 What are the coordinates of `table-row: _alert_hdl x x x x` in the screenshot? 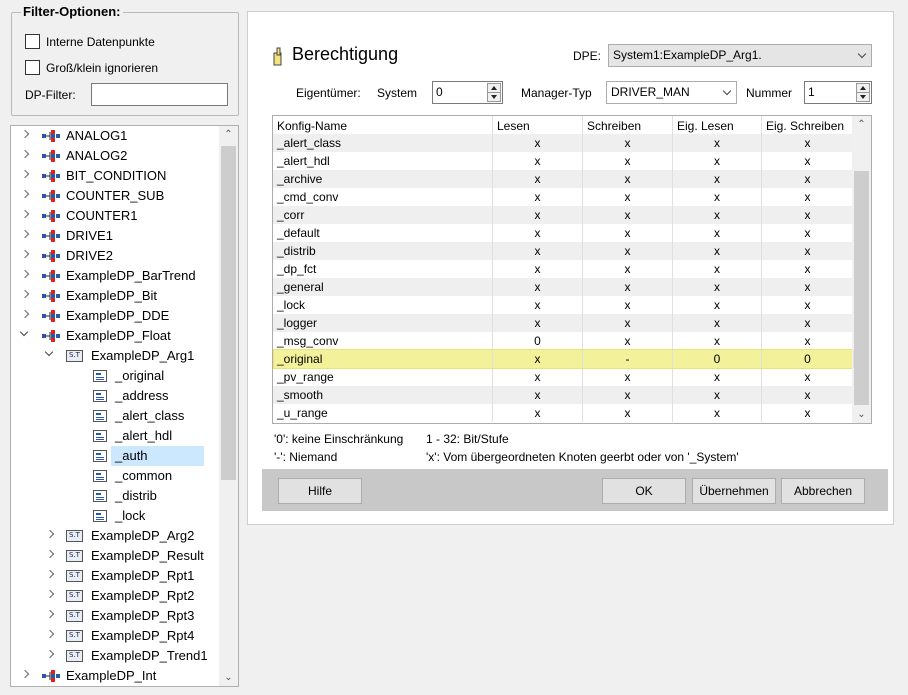 It's located at (563, 161).